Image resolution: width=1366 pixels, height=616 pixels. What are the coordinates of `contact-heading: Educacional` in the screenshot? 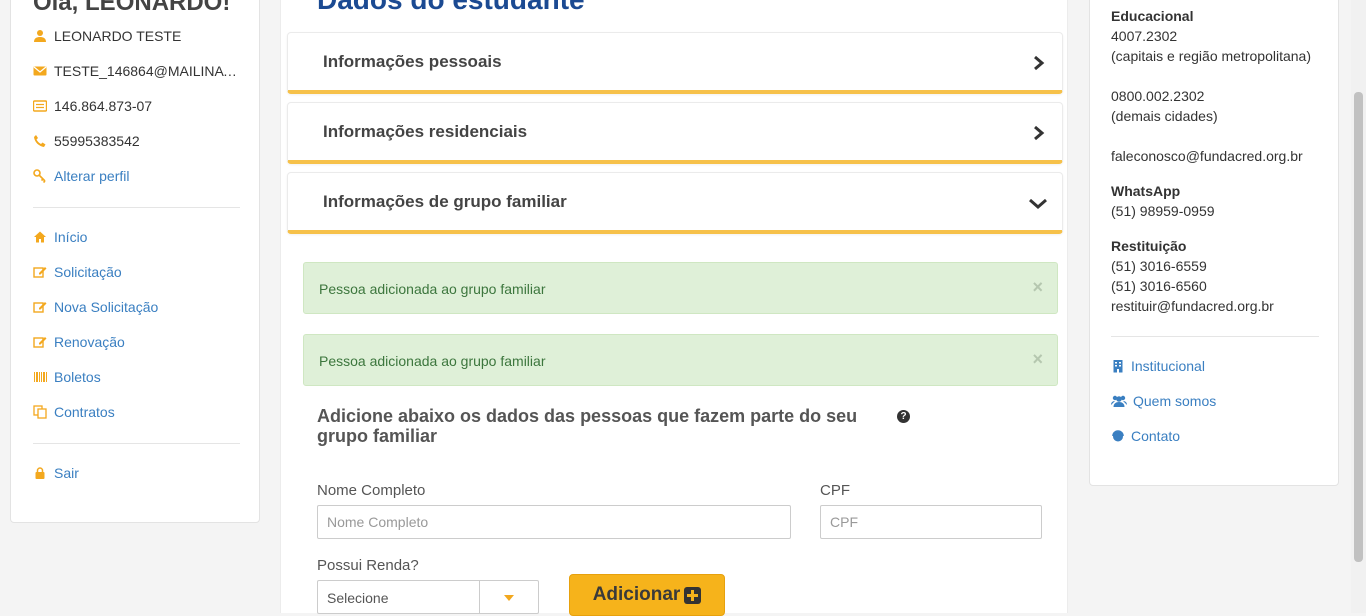 It's located at (1152, 16).